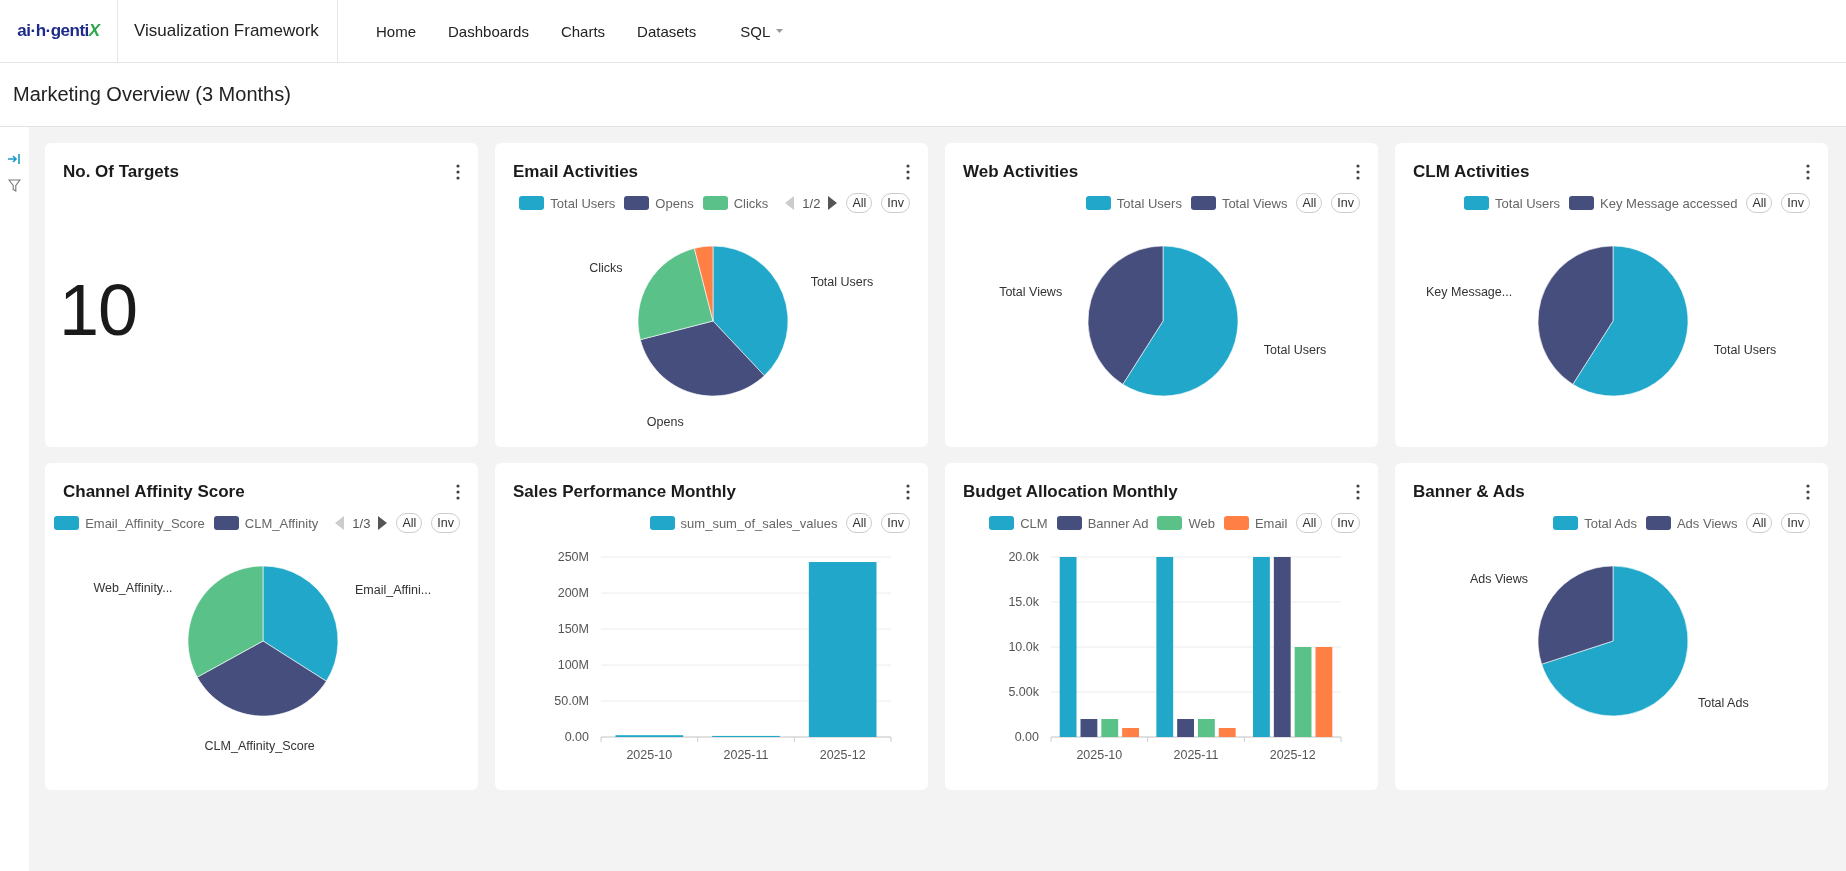 The height and width of the screenshot is (871, 1846). I want to click on card-title: Sales Performance Monthly, so click(624, 492).